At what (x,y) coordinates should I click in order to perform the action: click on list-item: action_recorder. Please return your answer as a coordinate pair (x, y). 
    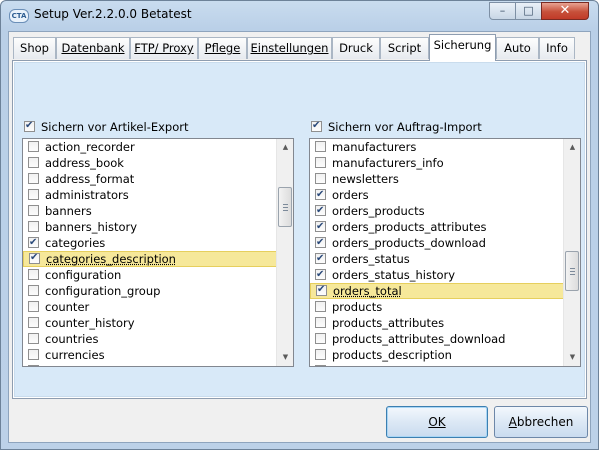
    Looking at the image, I should click on (150, 147).